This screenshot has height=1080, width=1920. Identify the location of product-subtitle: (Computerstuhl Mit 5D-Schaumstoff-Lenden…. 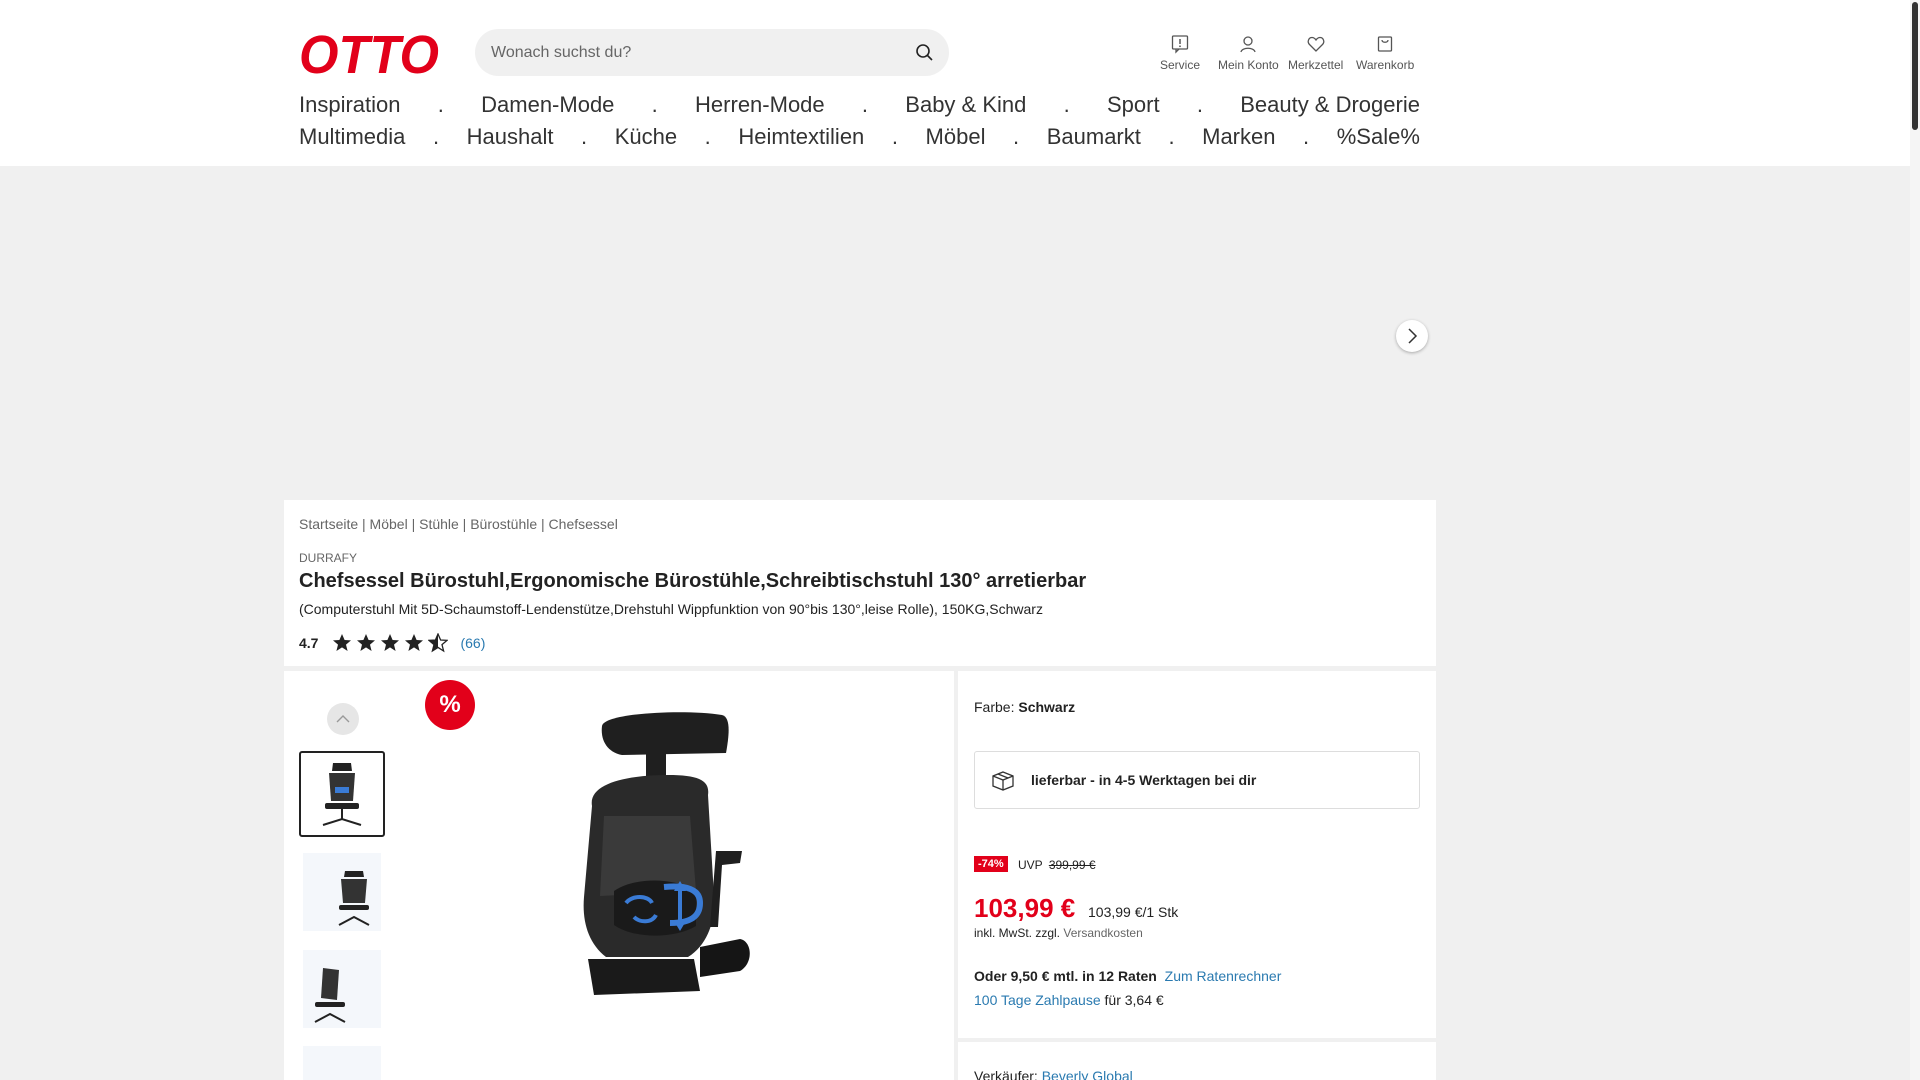
(671, 609).